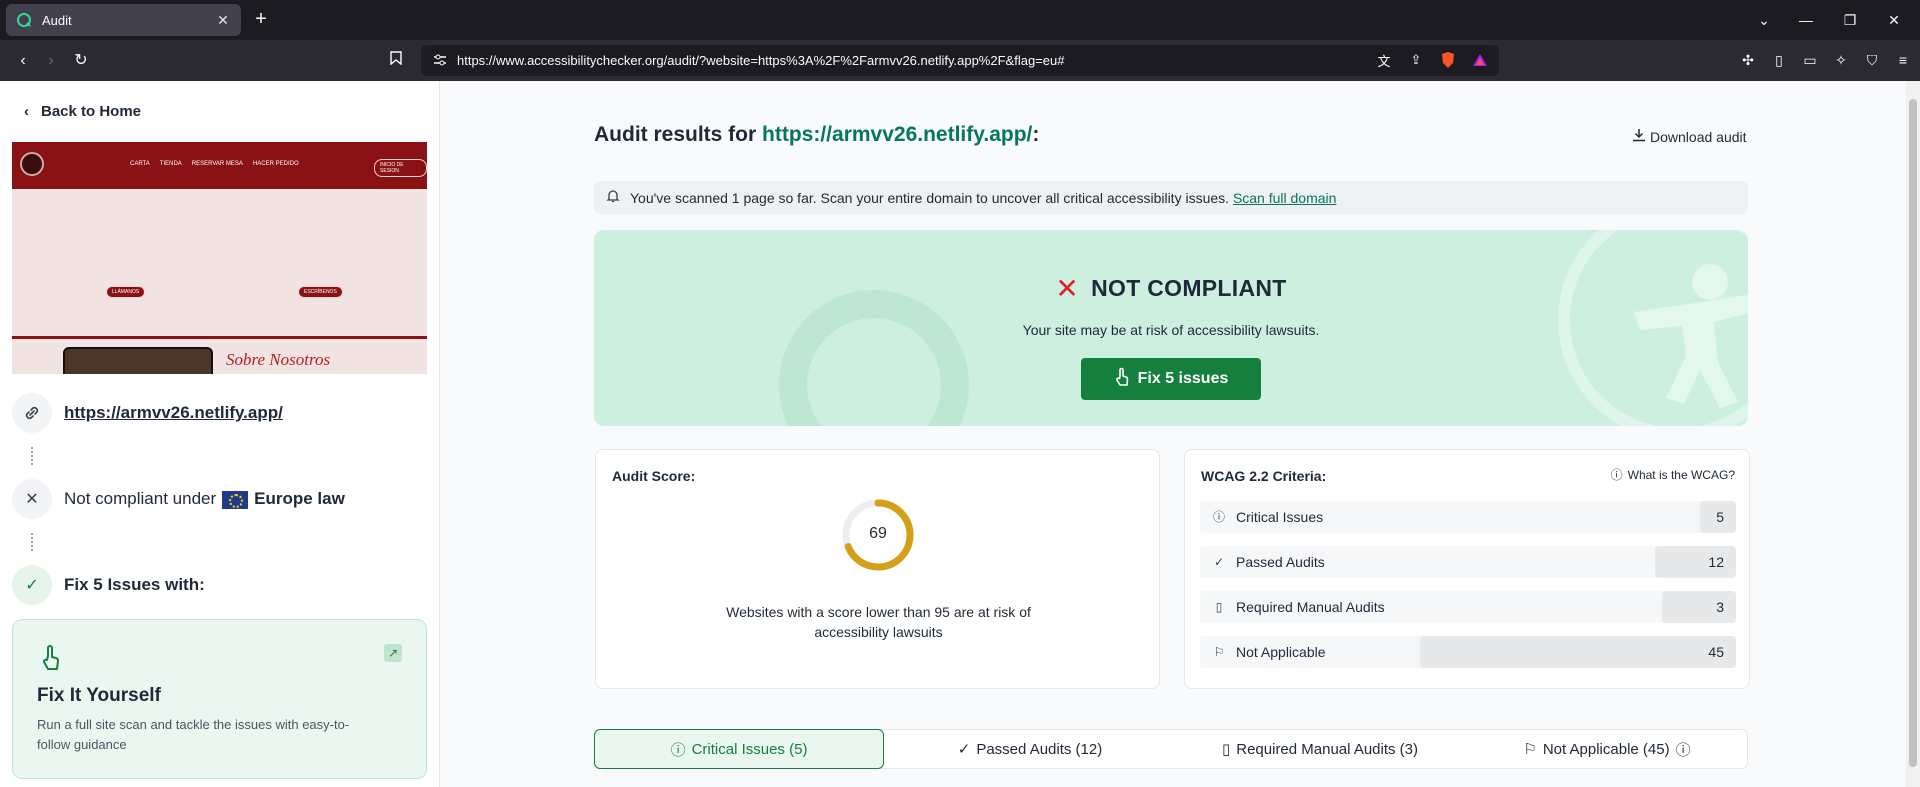  What do you see at coordinates (1416, 60) in the screenshot?
I see `share-icon: ⇪` at bounding box center [1416, 60].